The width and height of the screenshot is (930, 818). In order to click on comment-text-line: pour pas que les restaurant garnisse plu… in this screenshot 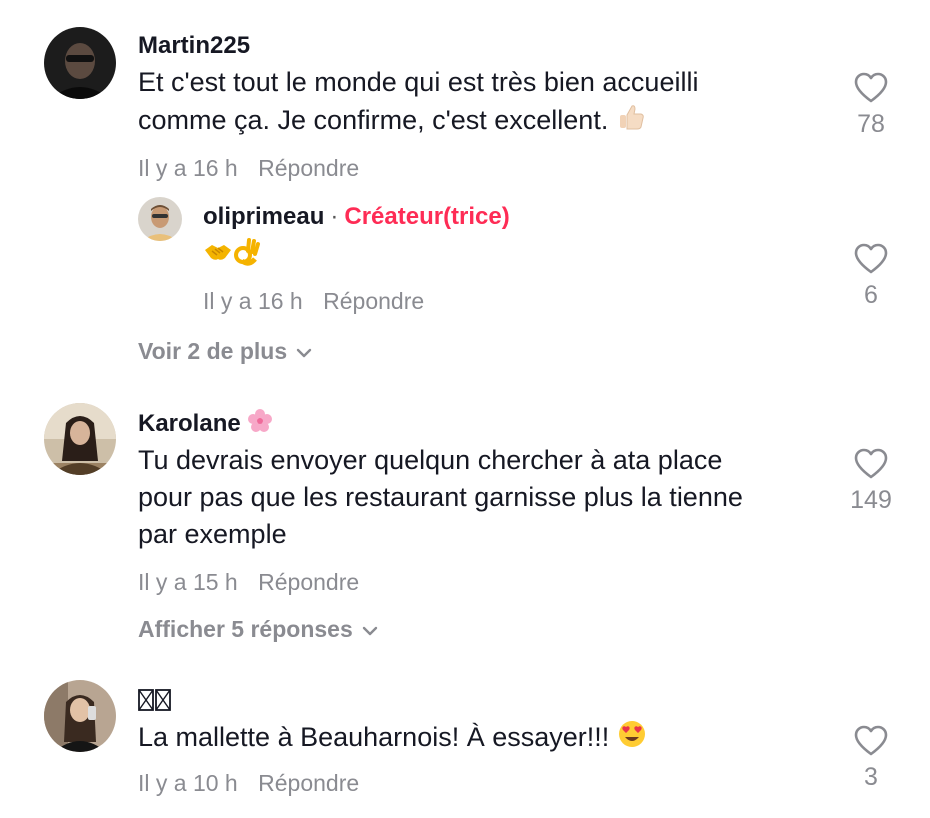, I will do `click(440, 497)`.